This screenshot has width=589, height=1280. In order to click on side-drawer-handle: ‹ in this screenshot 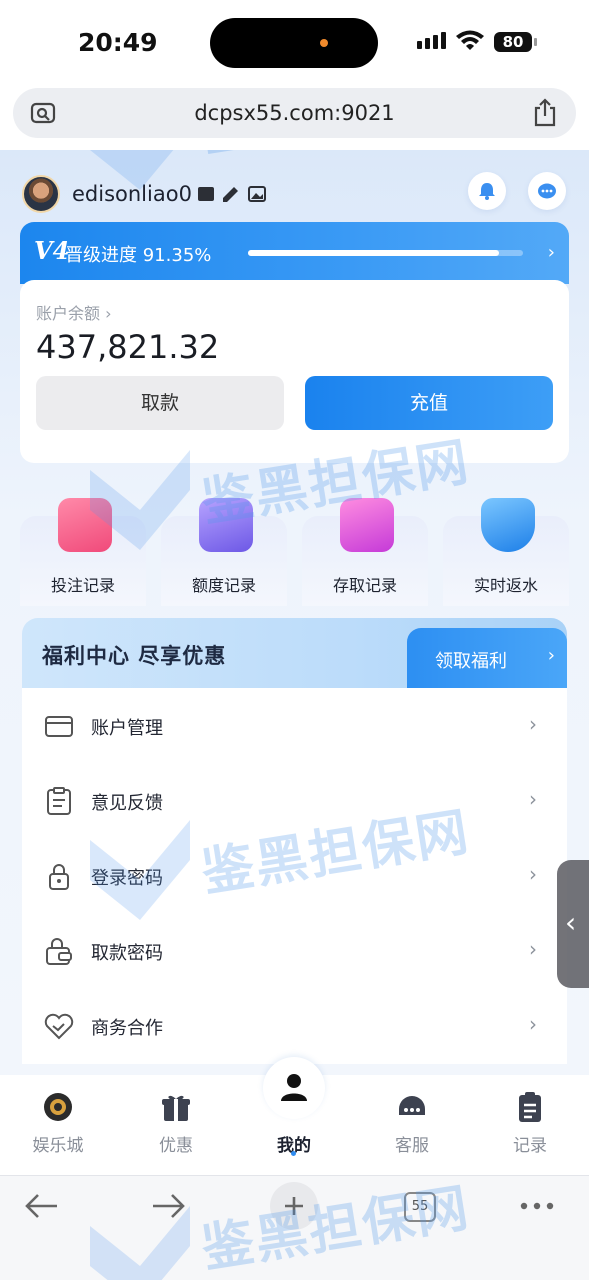, I will do `click(573, 924)`.